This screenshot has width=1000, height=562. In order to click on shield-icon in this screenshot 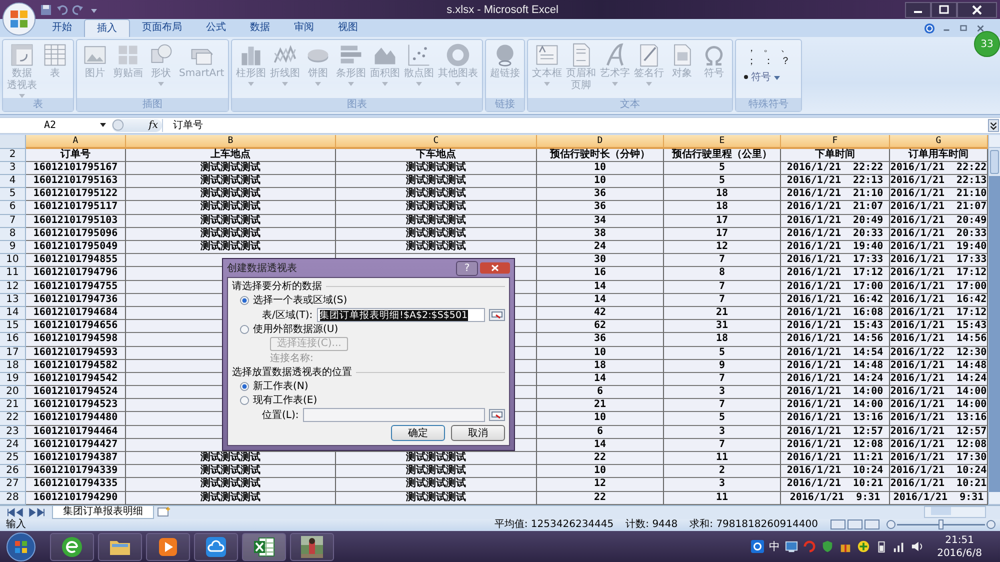, I will do `click(827, 547)`.